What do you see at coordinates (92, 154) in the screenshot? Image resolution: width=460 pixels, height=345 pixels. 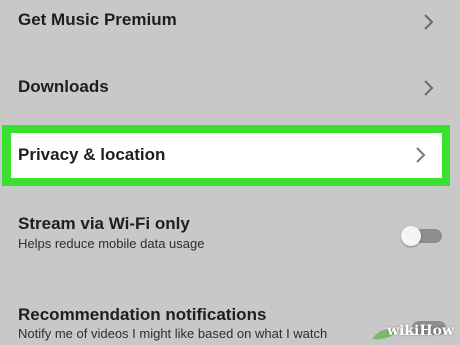 I see `settings-item-label: Privacy & location` at bounding box center [92, 154].